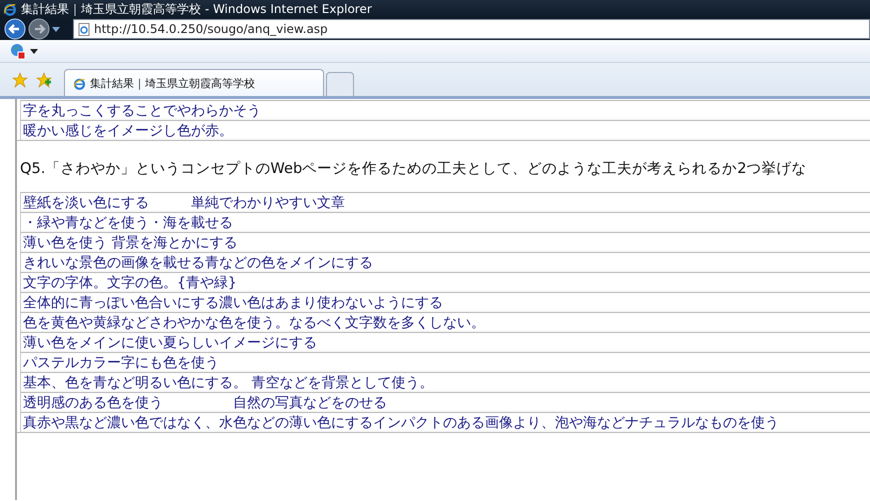 Image resolution: width=870 pixels, height=501 pixels. What do you see at coordinates (445, 402) in the screenshot?
I see `answer-cell: 透明感のある色を使う 自然の写真などをのせる` at bounding box center [445, 402].